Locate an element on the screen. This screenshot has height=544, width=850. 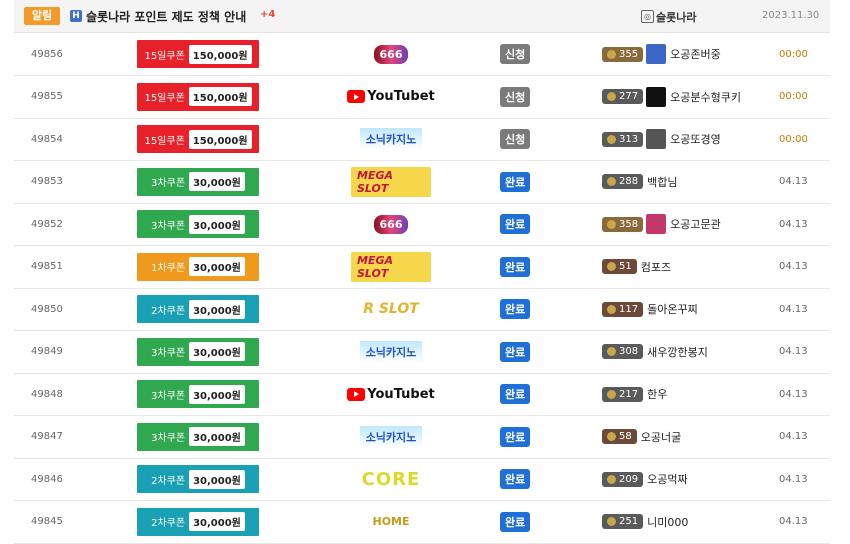
logo-text: YouTubet is located at coordinates (401, 96).